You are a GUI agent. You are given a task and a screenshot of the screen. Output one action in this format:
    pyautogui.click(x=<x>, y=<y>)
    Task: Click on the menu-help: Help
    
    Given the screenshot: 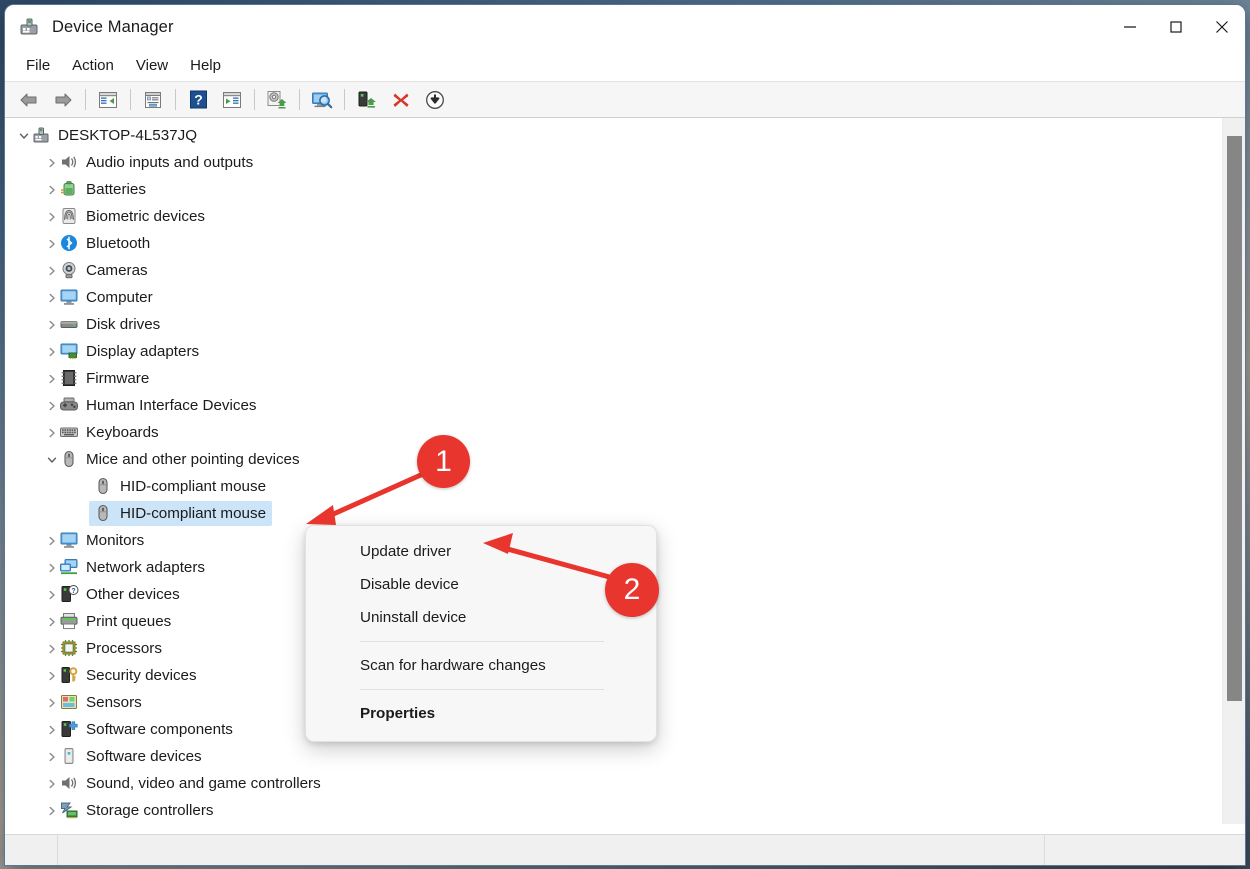 What is the action you would take?
    pyautogui.click(x=205, y=65)
    